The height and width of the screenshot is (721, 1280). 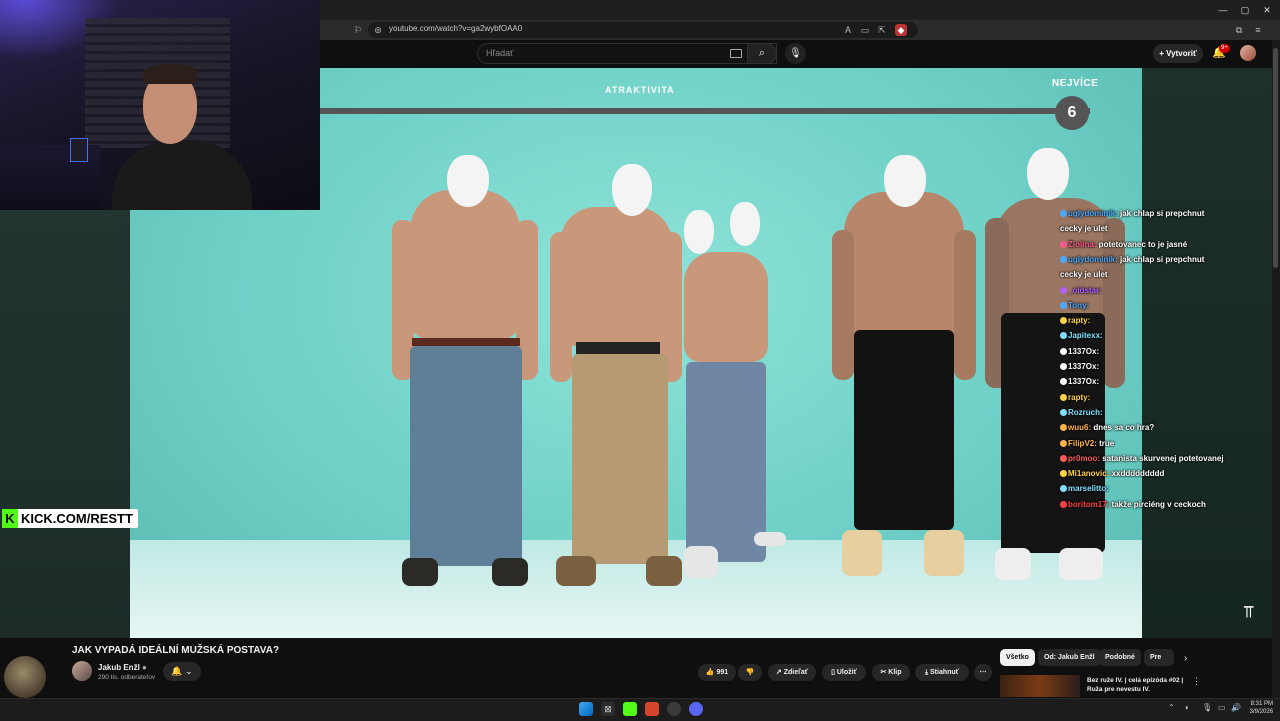 I want to click on bar-top-label: NEJVÍCE, so click(x=1075, y=83).